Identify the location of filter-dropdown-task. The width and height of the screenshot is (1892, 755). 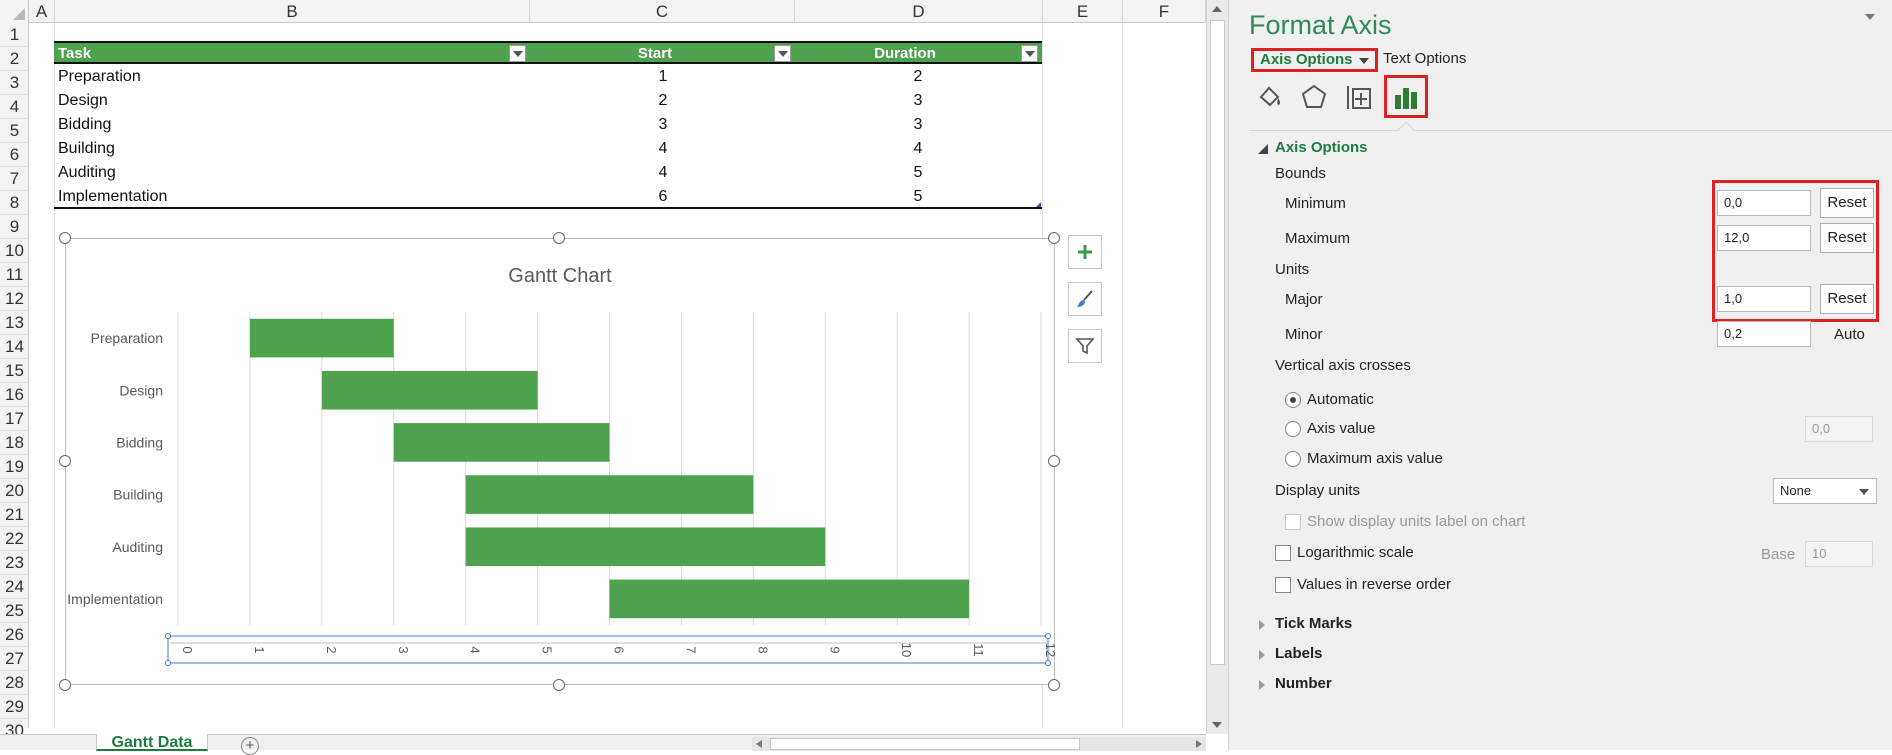
(517, 53).